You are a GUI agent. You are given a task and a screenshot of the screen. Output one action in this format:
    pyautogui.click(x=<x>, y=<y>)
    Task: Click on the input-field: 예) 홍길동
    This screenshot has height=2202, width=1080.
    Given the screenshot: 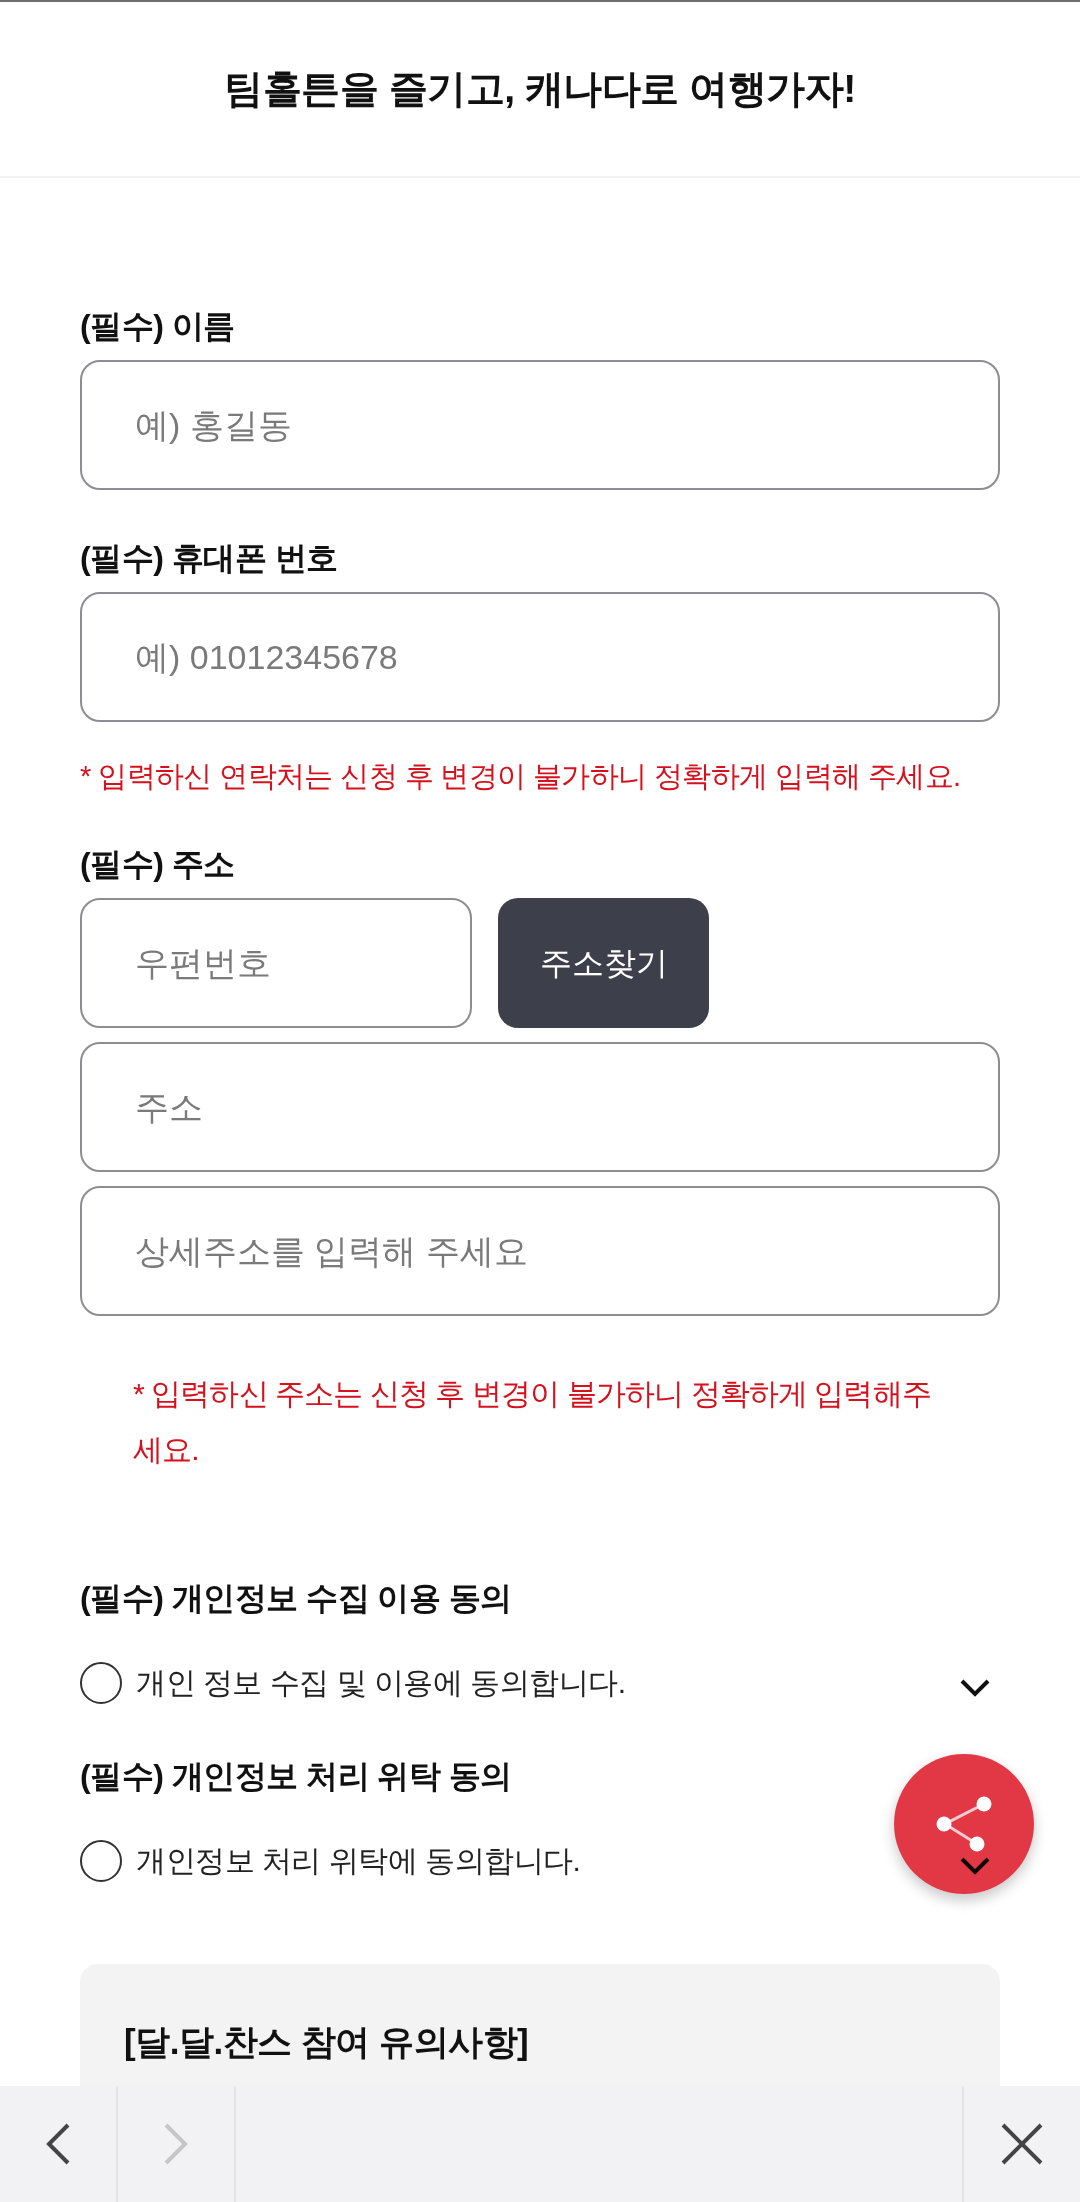 What is the action you would take?
    pyautogui.click(x=540, y=425)
    